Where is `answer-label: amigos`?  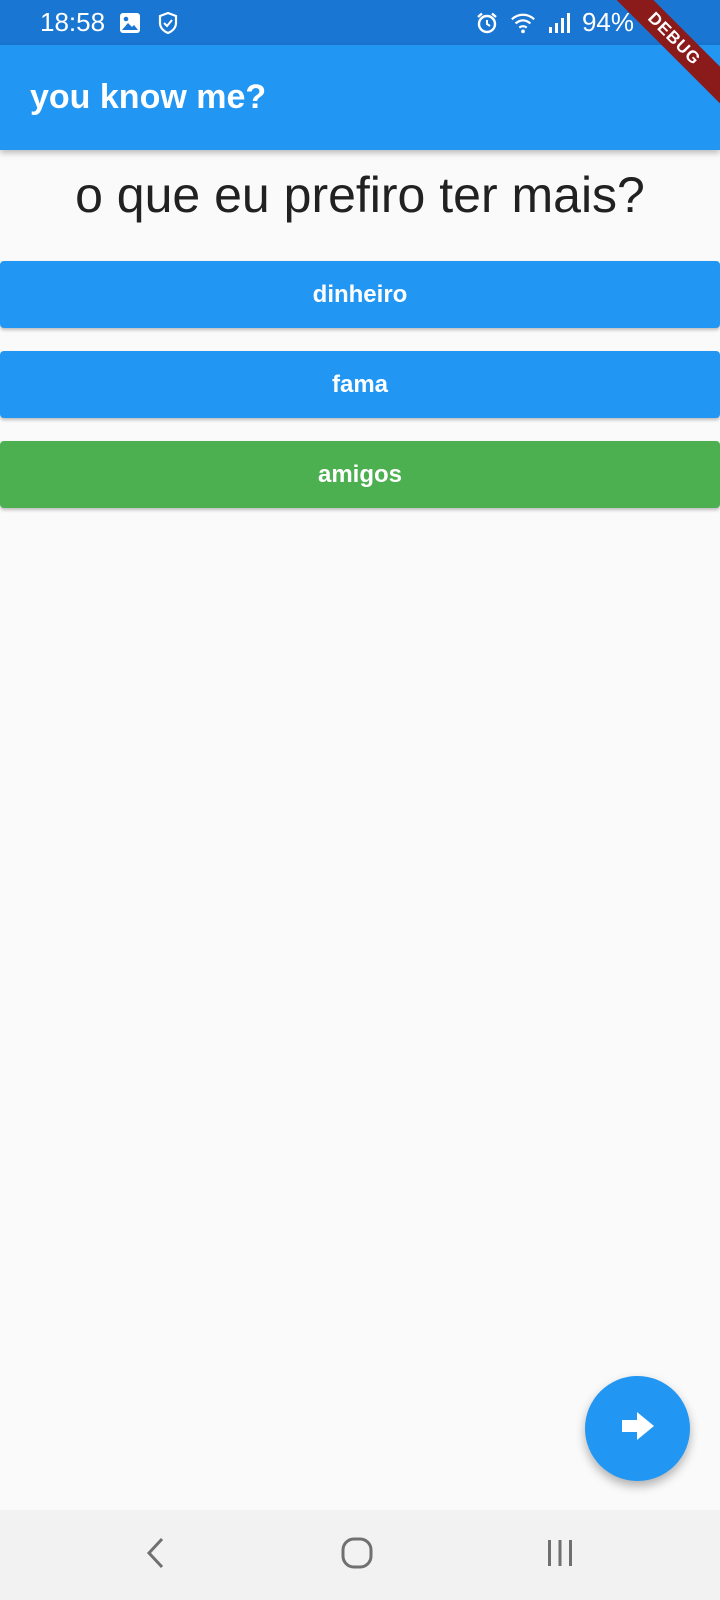 answer-label: amigos is located at coordinates (360, 474).